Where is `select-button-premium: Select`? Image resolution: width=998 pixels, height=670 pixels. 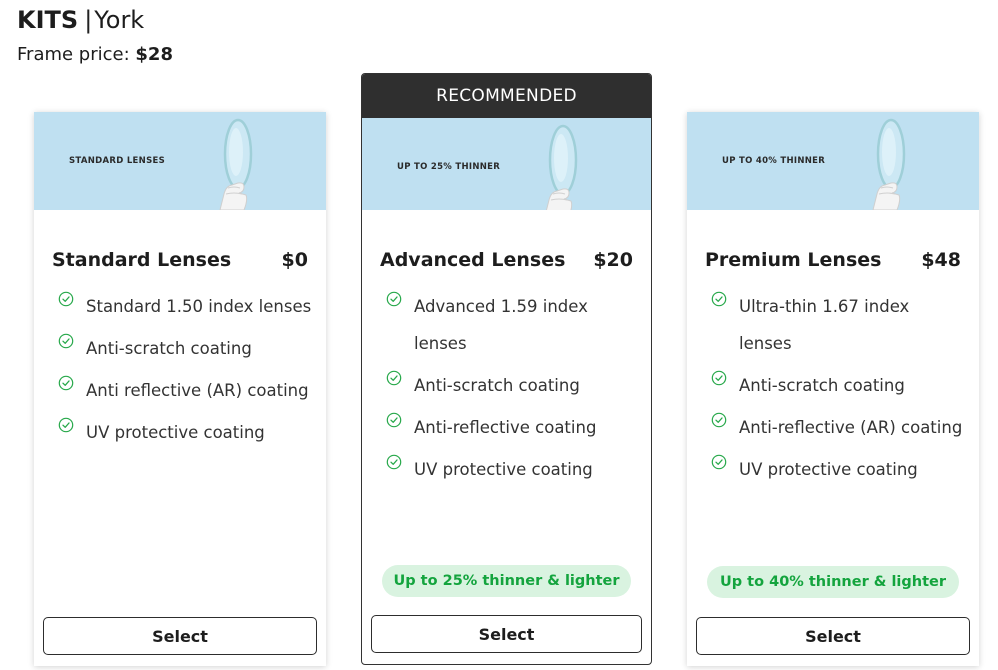
select-button-premium: Select is located at coordinates (833, 636).